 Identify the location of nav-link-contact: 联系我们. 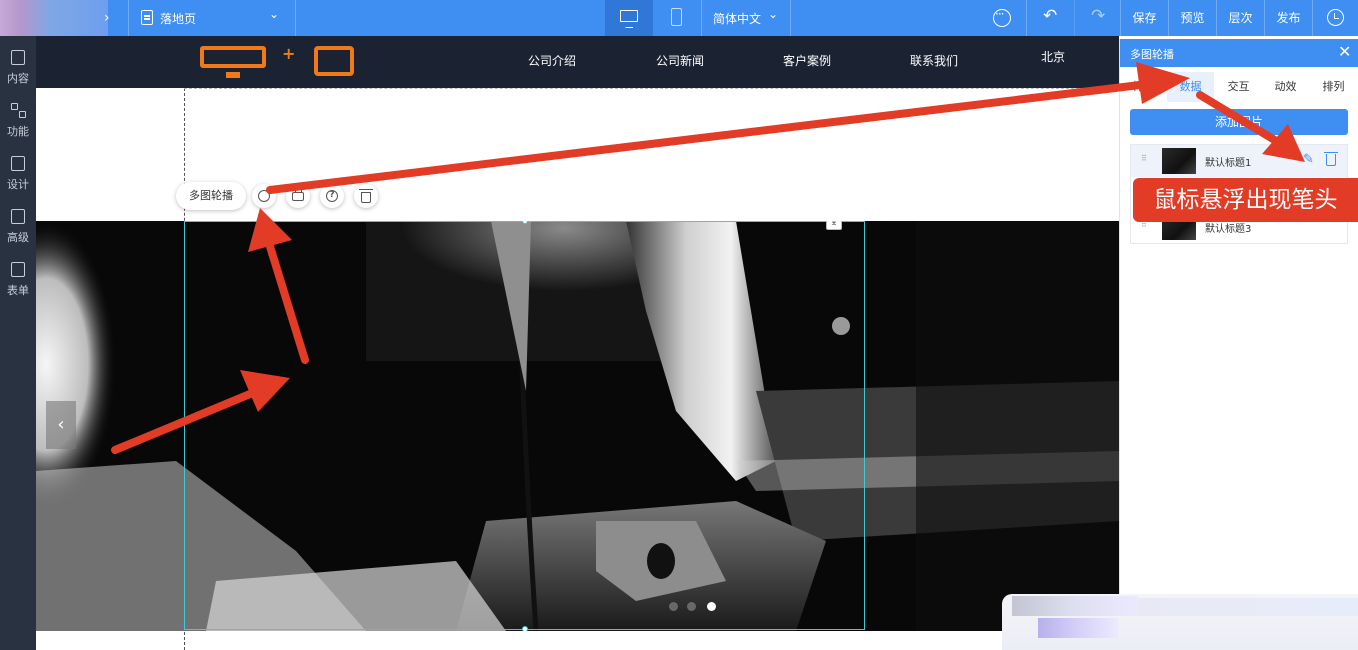
(934, 60).